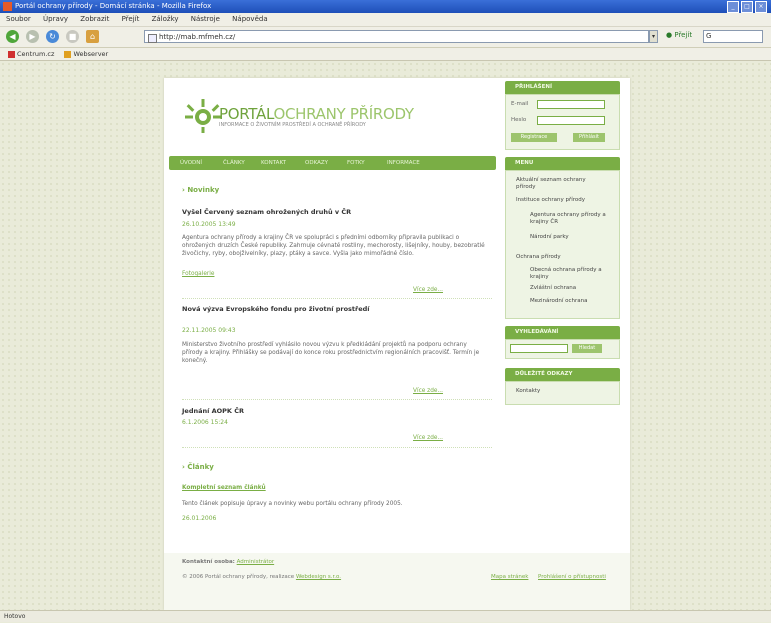  Describe the element at coordinates (203, 190) in the screenshot. I see `news-heading-label: Novinky` at that location.